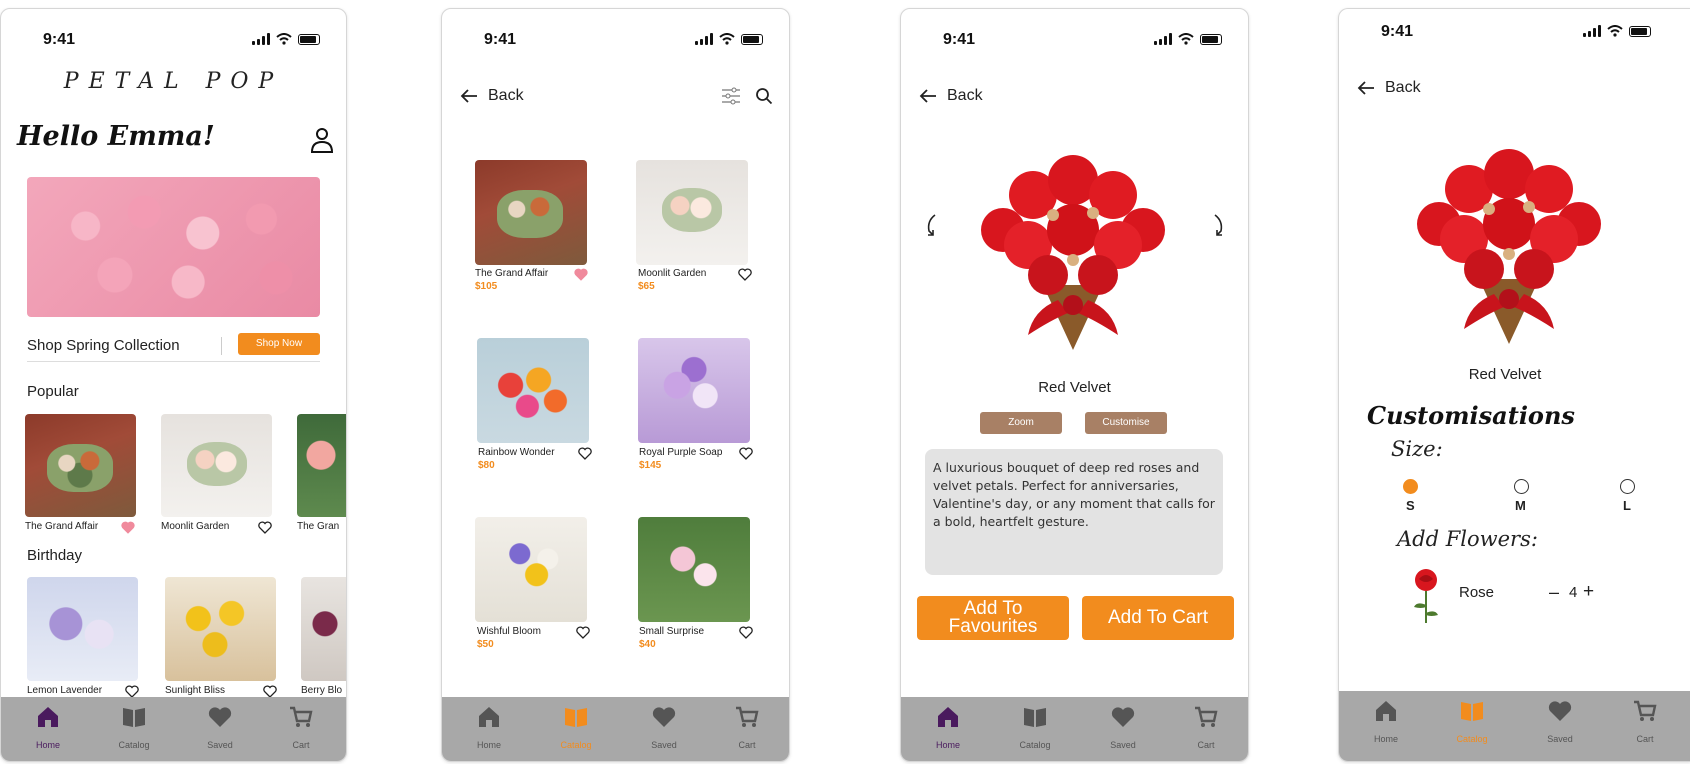  I want to click on popular-title: Popular, so click(53, 391).